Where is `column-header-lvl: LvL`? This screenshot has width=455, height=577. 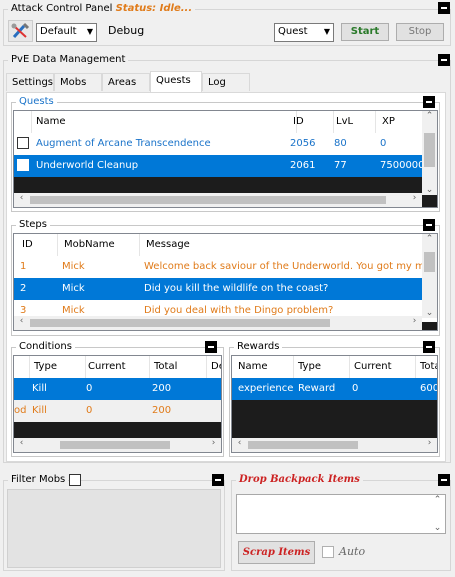 column-header-lvl: LvL is located at coordinates (354, 122).